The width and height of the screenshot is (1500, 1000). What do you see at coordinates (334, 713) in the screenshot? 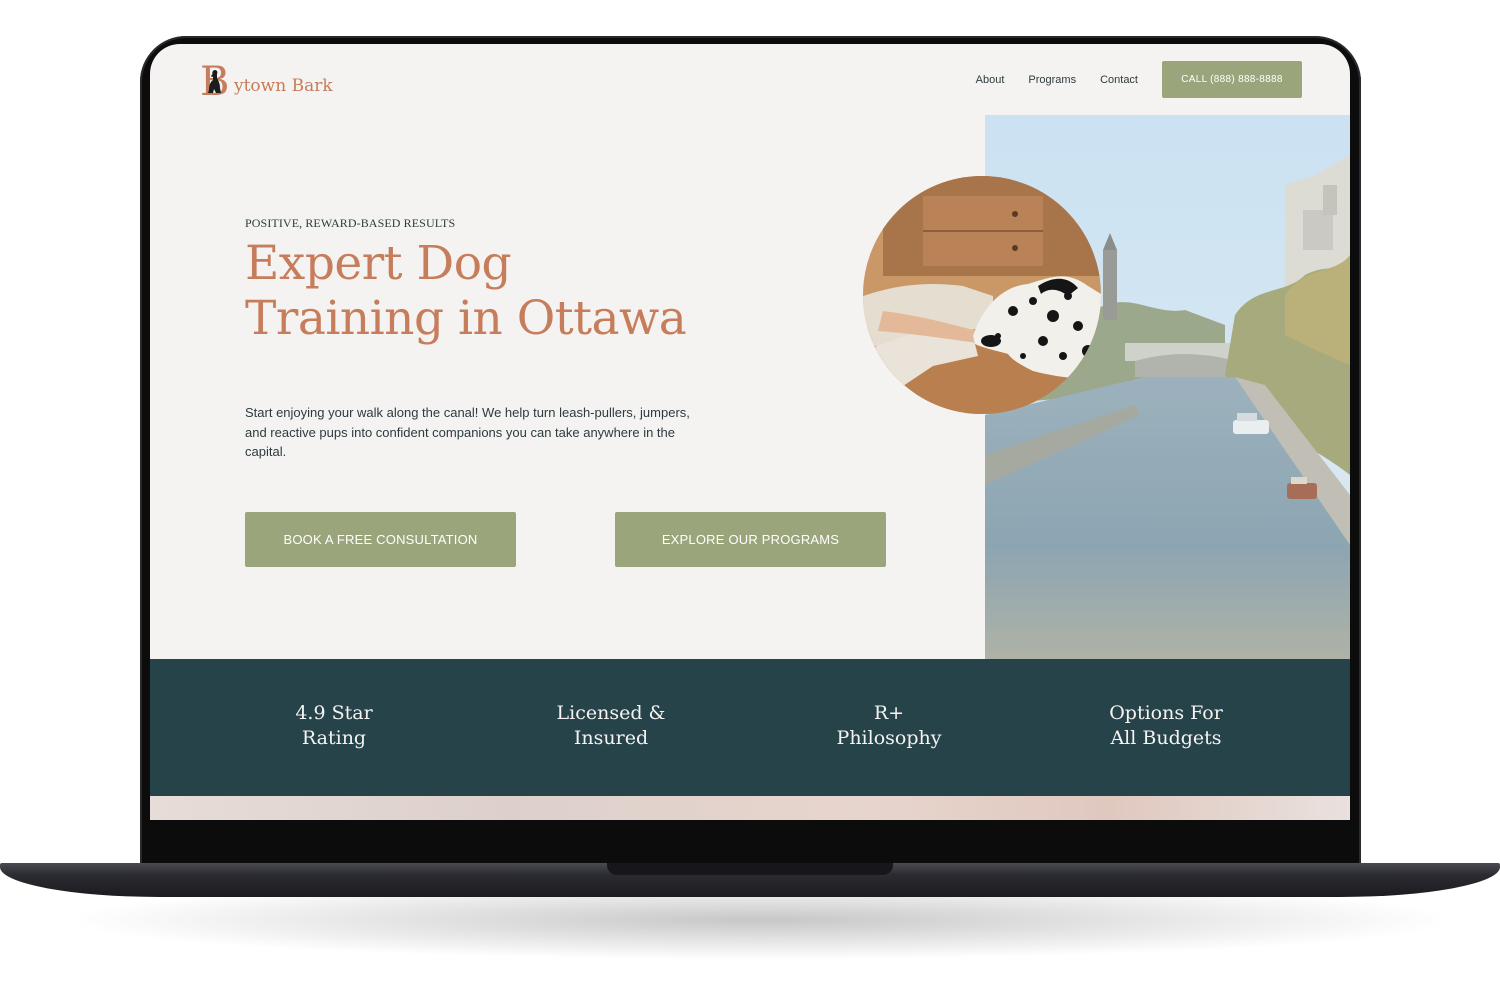
I see `stat-rating-line-1: 4.9 Star` at bounding box center [334, 713].